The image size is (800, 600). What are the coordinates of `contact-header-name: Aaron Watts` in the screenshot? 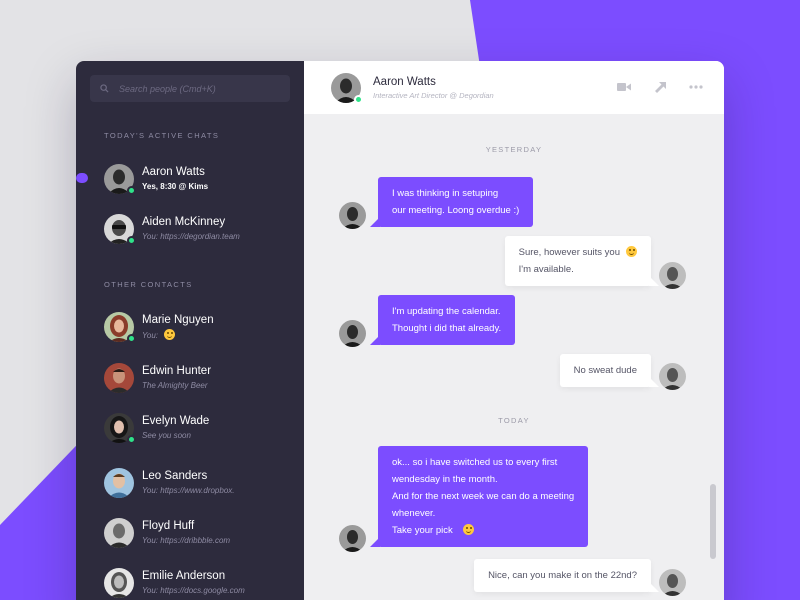 It's located at (404, 81).